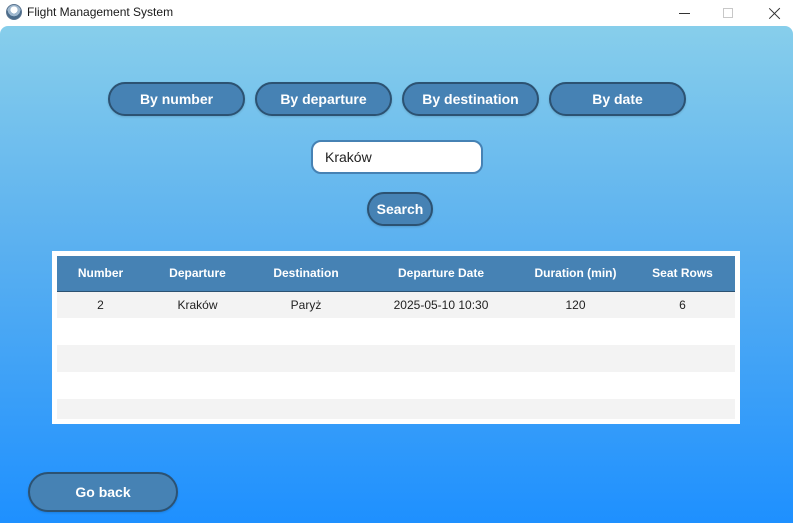 This screenshot has height=523, width=793. Describe the element at coordinates (470, 99) in the screenshot. I see `filter-by-destination-button: By destination` at that location.